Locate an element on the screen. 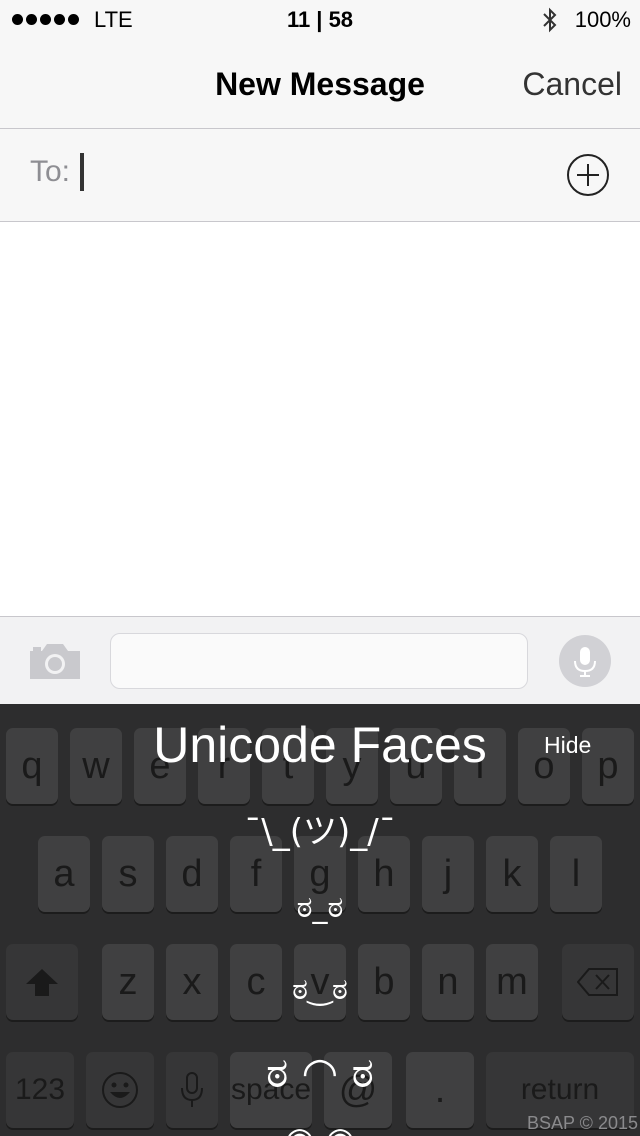 The image size is (640, 1136). face-look-of-disapproval: ಠ_ಠ is located at coordinates (320, 907).